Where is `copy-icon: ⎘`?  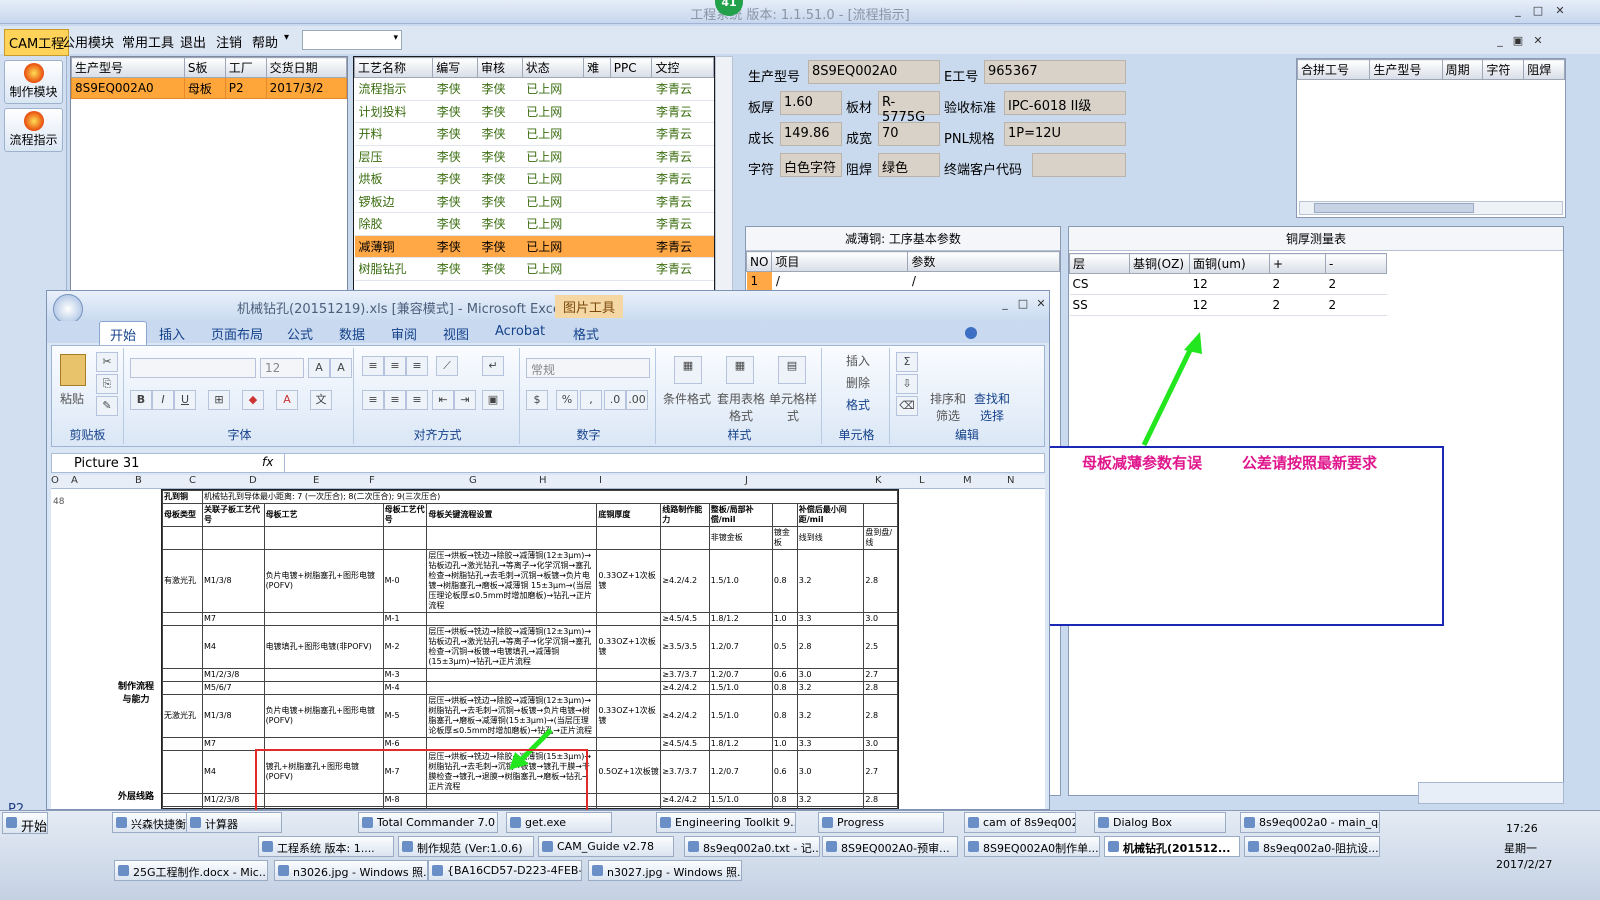
copy-icon: ⎘ is located at coordinates (107, 384).